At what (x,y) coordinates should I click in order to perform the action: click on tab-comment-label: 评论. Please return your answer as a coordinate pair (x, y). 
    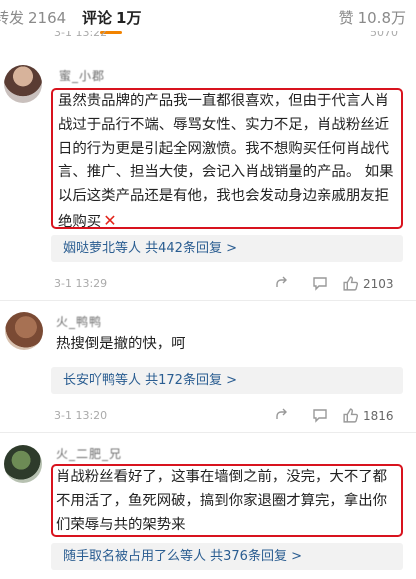
    Looking at the image, I should click on (97, 18).